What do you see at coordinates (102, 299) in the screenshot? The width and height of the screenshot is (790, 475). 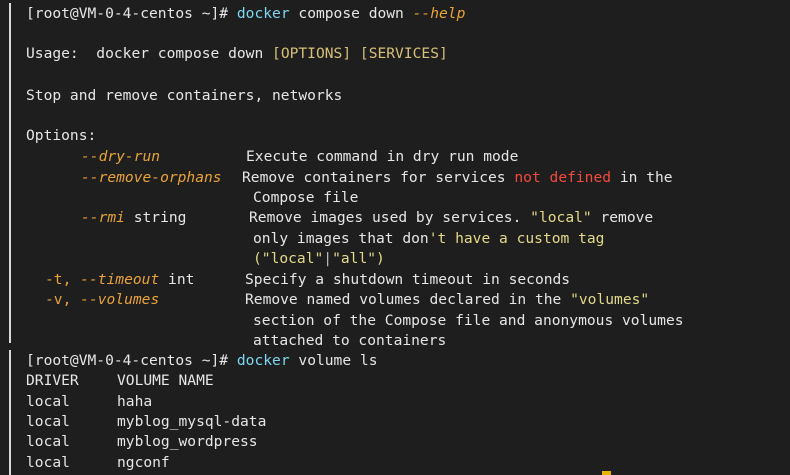 I see `option-flag-volumes: -v, --volumes` at bounding box center [102, 299].